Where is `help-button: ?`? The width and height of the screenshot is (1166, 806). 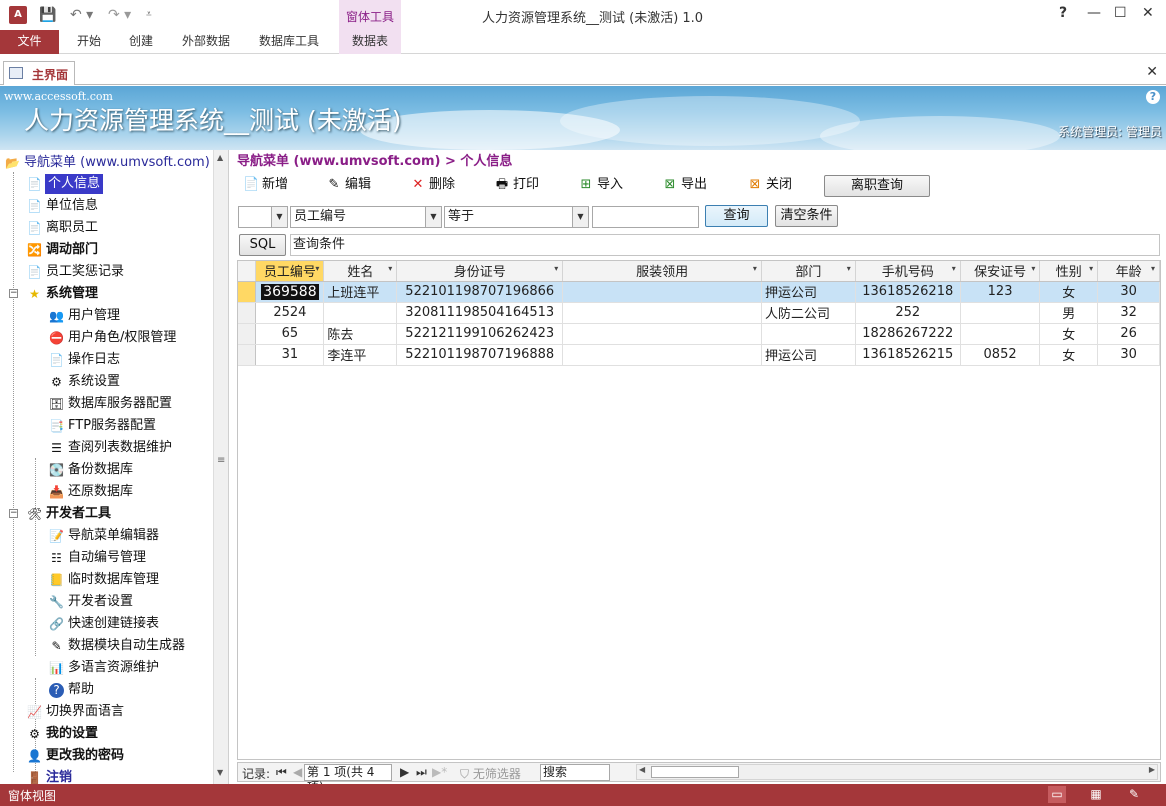 help-button: ? is located at coordinates (1063, 13).